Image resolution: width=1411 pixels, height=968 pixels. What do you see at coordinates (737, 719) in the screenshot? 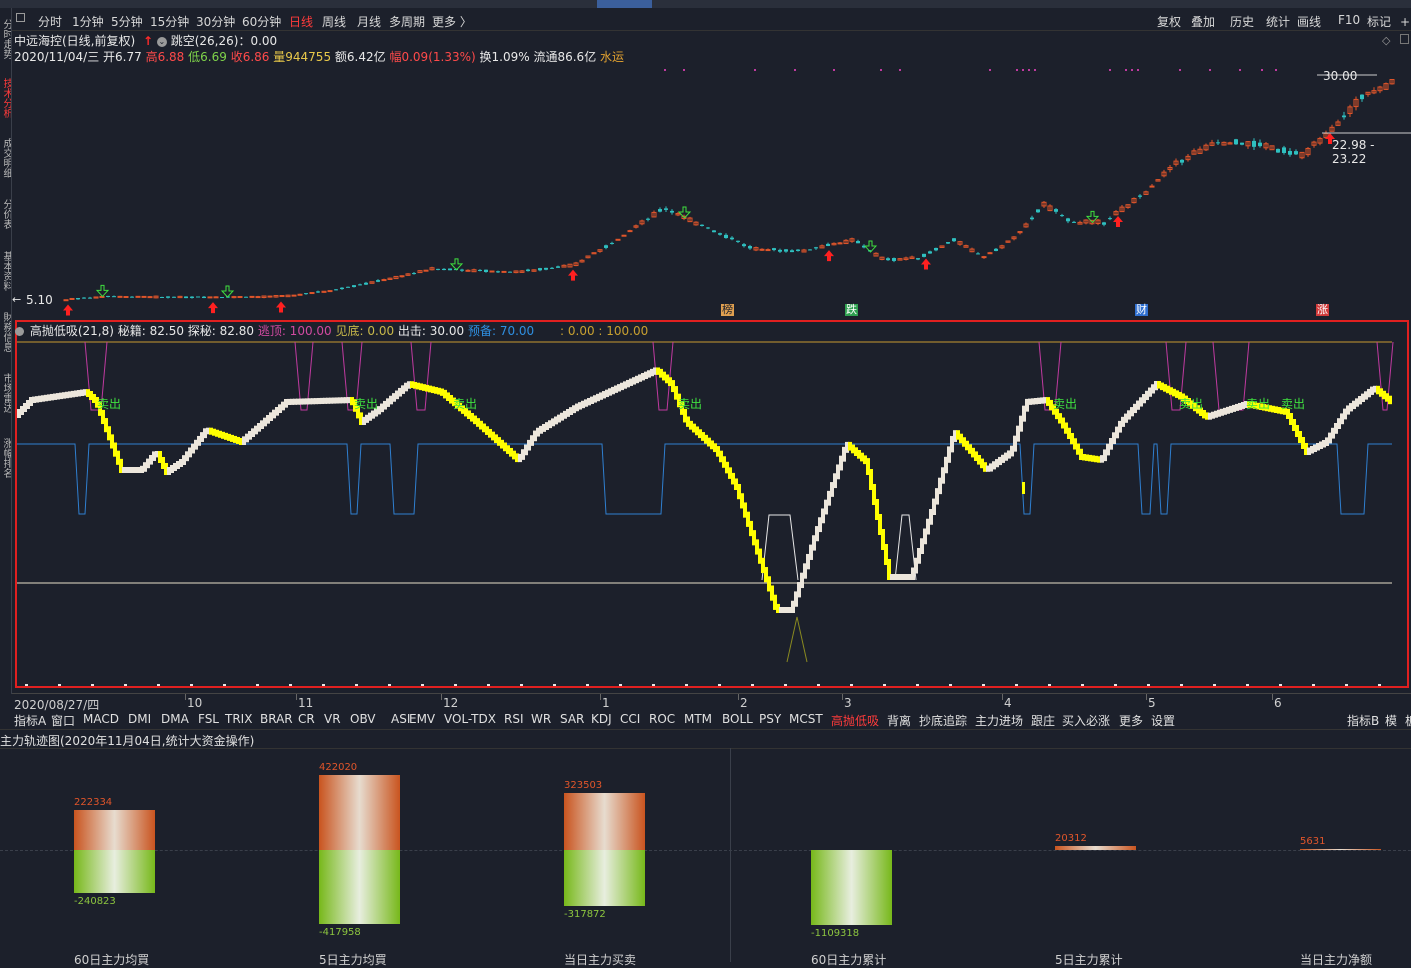
I see `indicator-tab-21: BOLL` at bounding box center [737, 719].